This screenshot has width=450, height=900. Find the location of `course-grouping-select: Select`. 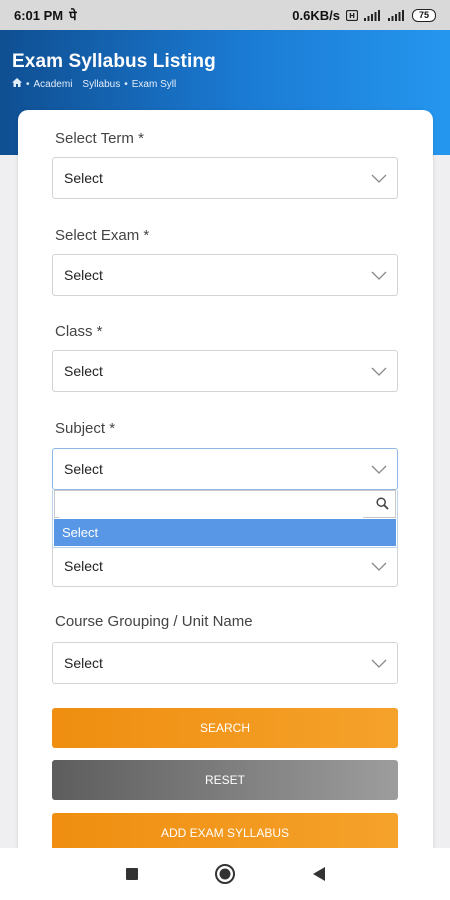

course-grouping-select: Select is located at coordinates (225, 663).